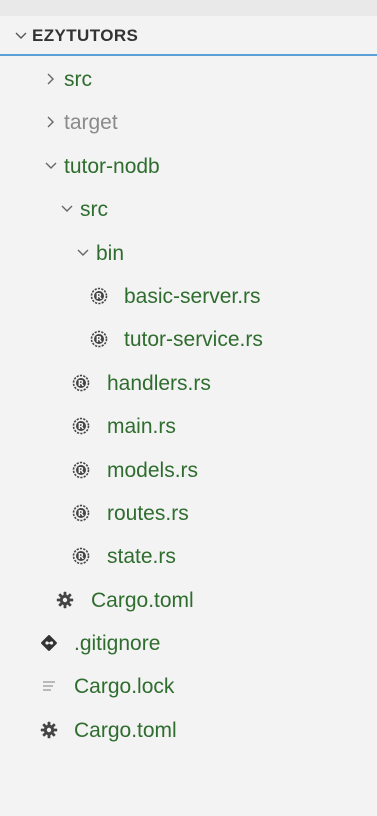 This screenshot has height=816, width=377. I want to click on tree-item-label: state.rs, so click(141, 557).